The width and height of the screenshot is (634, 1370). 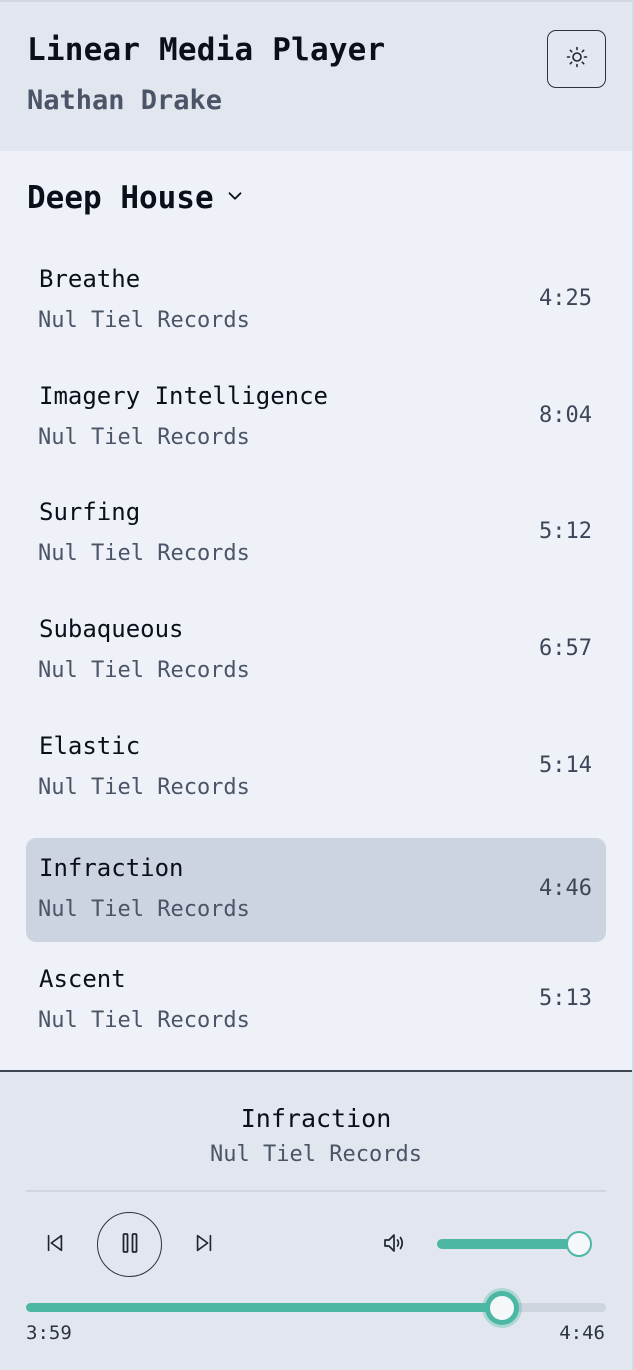 I want to click on sun-icon, so click(x=577, y=59).